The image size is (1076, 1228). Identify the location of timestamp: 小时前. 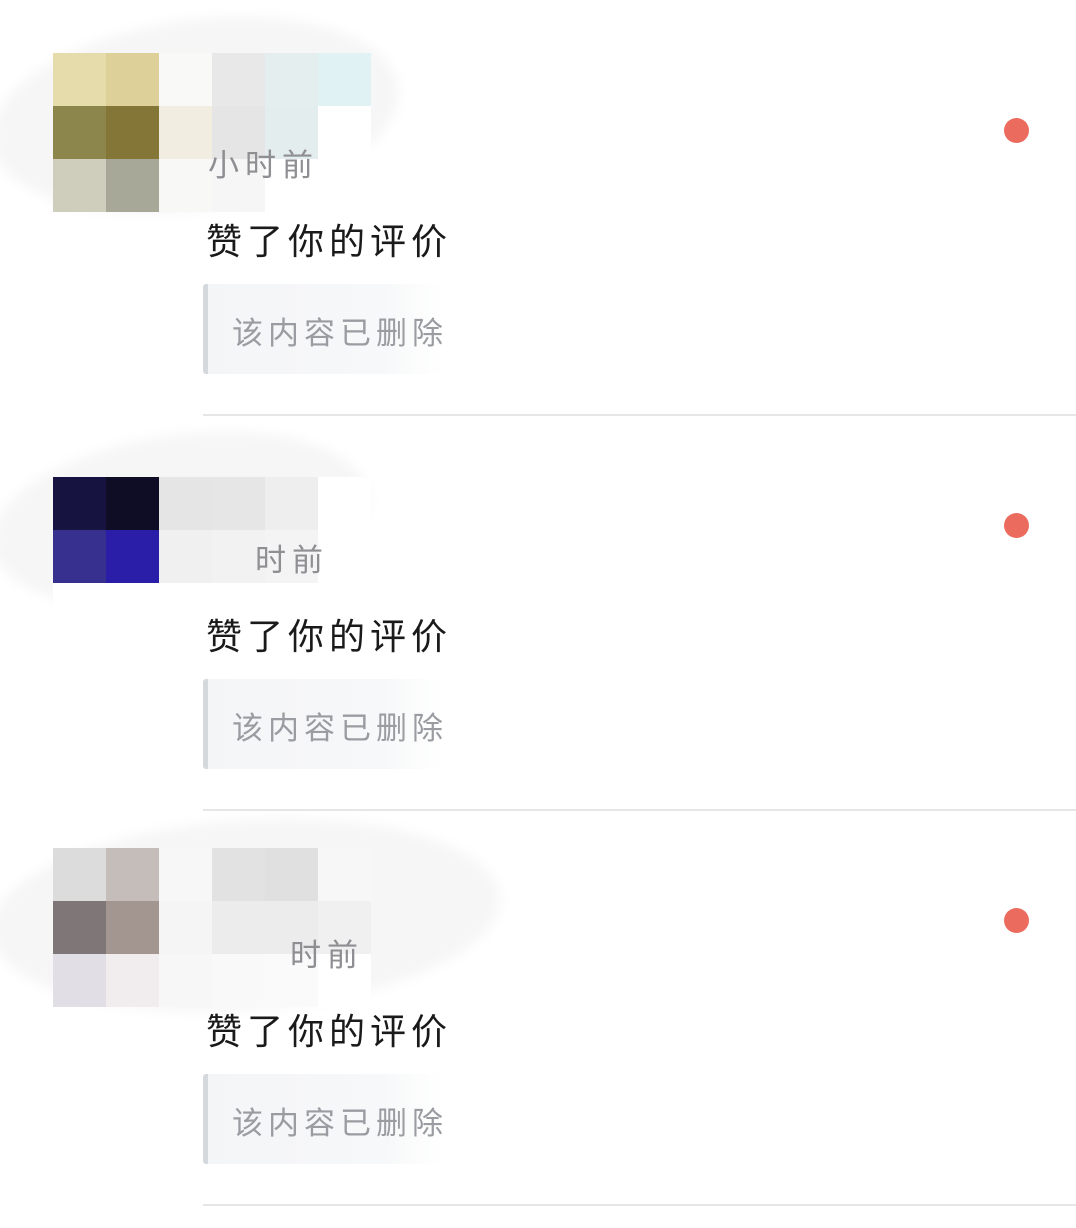
(263, 166).